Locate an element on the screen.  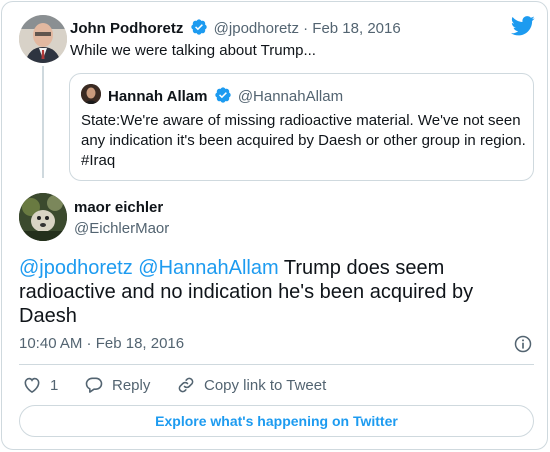
parent-author-name: John Podhoretz is located at coordinates (126, 28).